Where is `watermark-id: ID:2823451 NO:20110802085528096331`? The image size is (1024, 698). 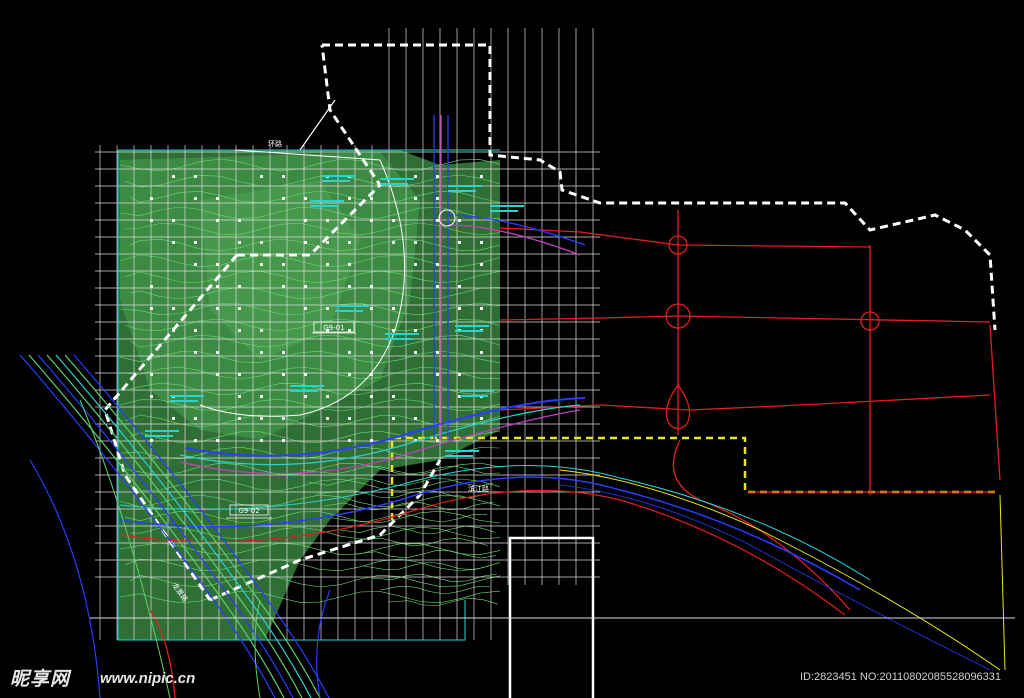 watermark-id: ID:2823451 NO:20110802085528096331 is located at coordinates (901, 677).